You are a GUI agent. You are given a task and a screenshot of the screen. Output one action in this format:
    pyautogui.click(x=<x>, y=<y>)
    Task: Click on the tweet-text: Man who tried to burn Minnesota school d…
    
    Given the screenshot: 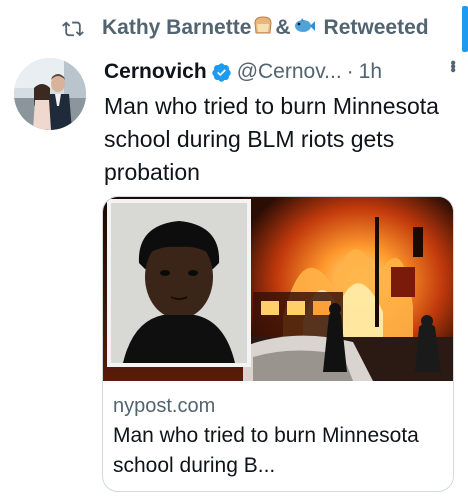 What is the action you would take?
    pyautogui.click(x=271, y=139)
    